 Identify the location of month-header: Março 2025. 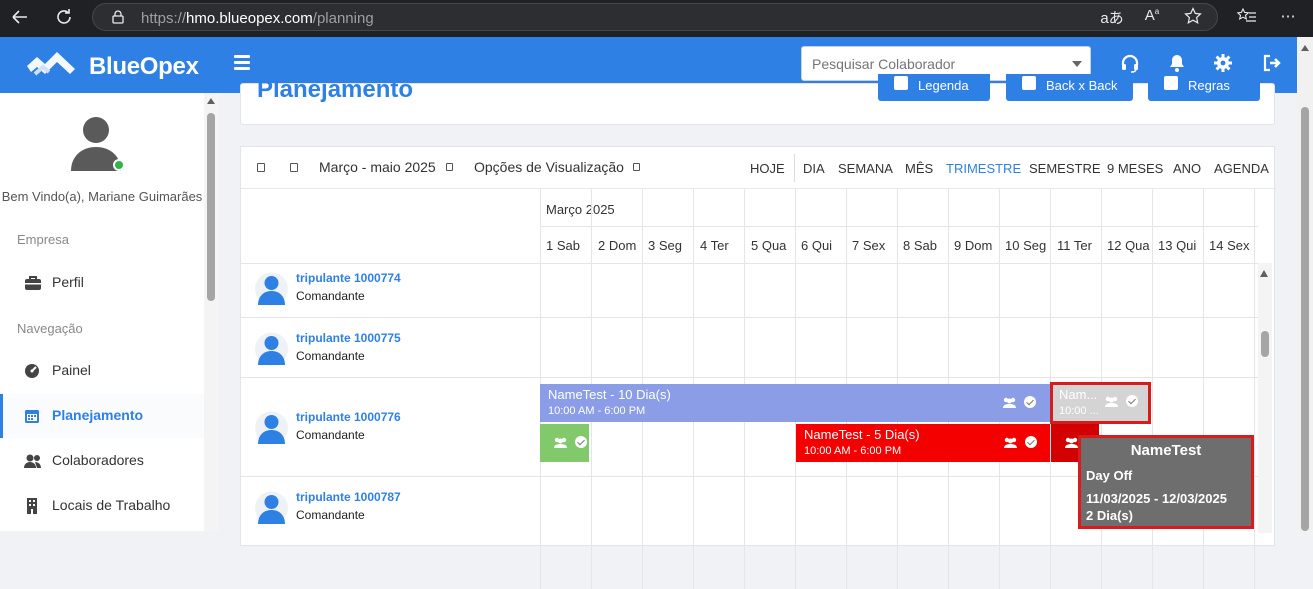
(580, 209).